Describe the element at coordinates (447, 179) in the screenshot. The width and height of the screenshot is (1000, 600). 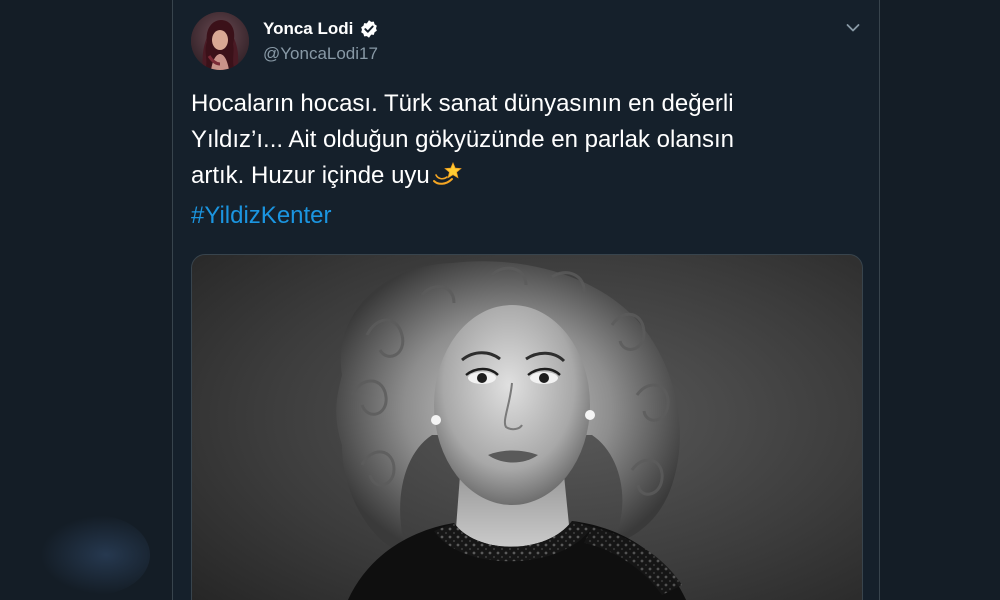
I see `dizzy-star-emoji-icon` at that location.